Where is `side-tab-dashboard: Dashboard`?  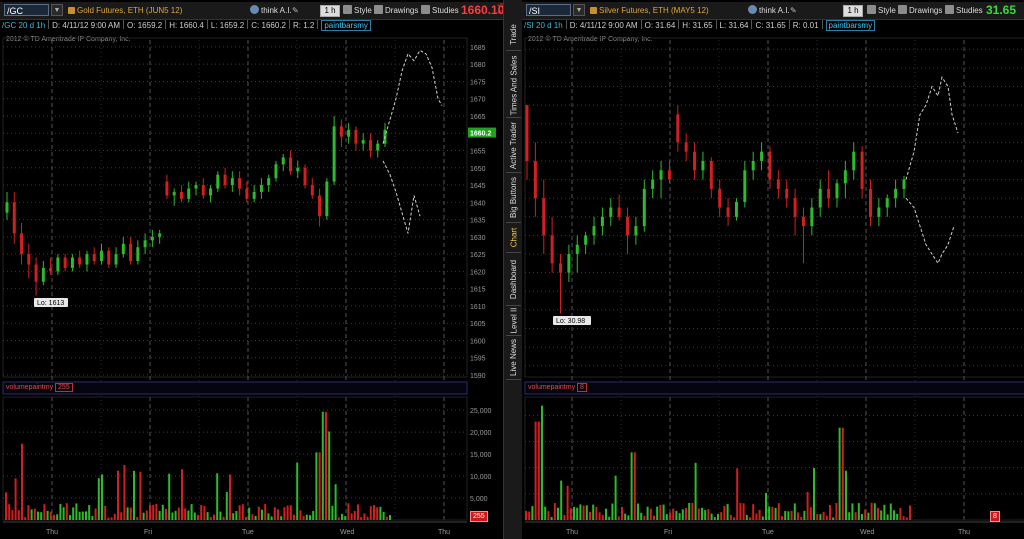
side-tab-dashboard: Dashboard is located at coordinates (513, 279).